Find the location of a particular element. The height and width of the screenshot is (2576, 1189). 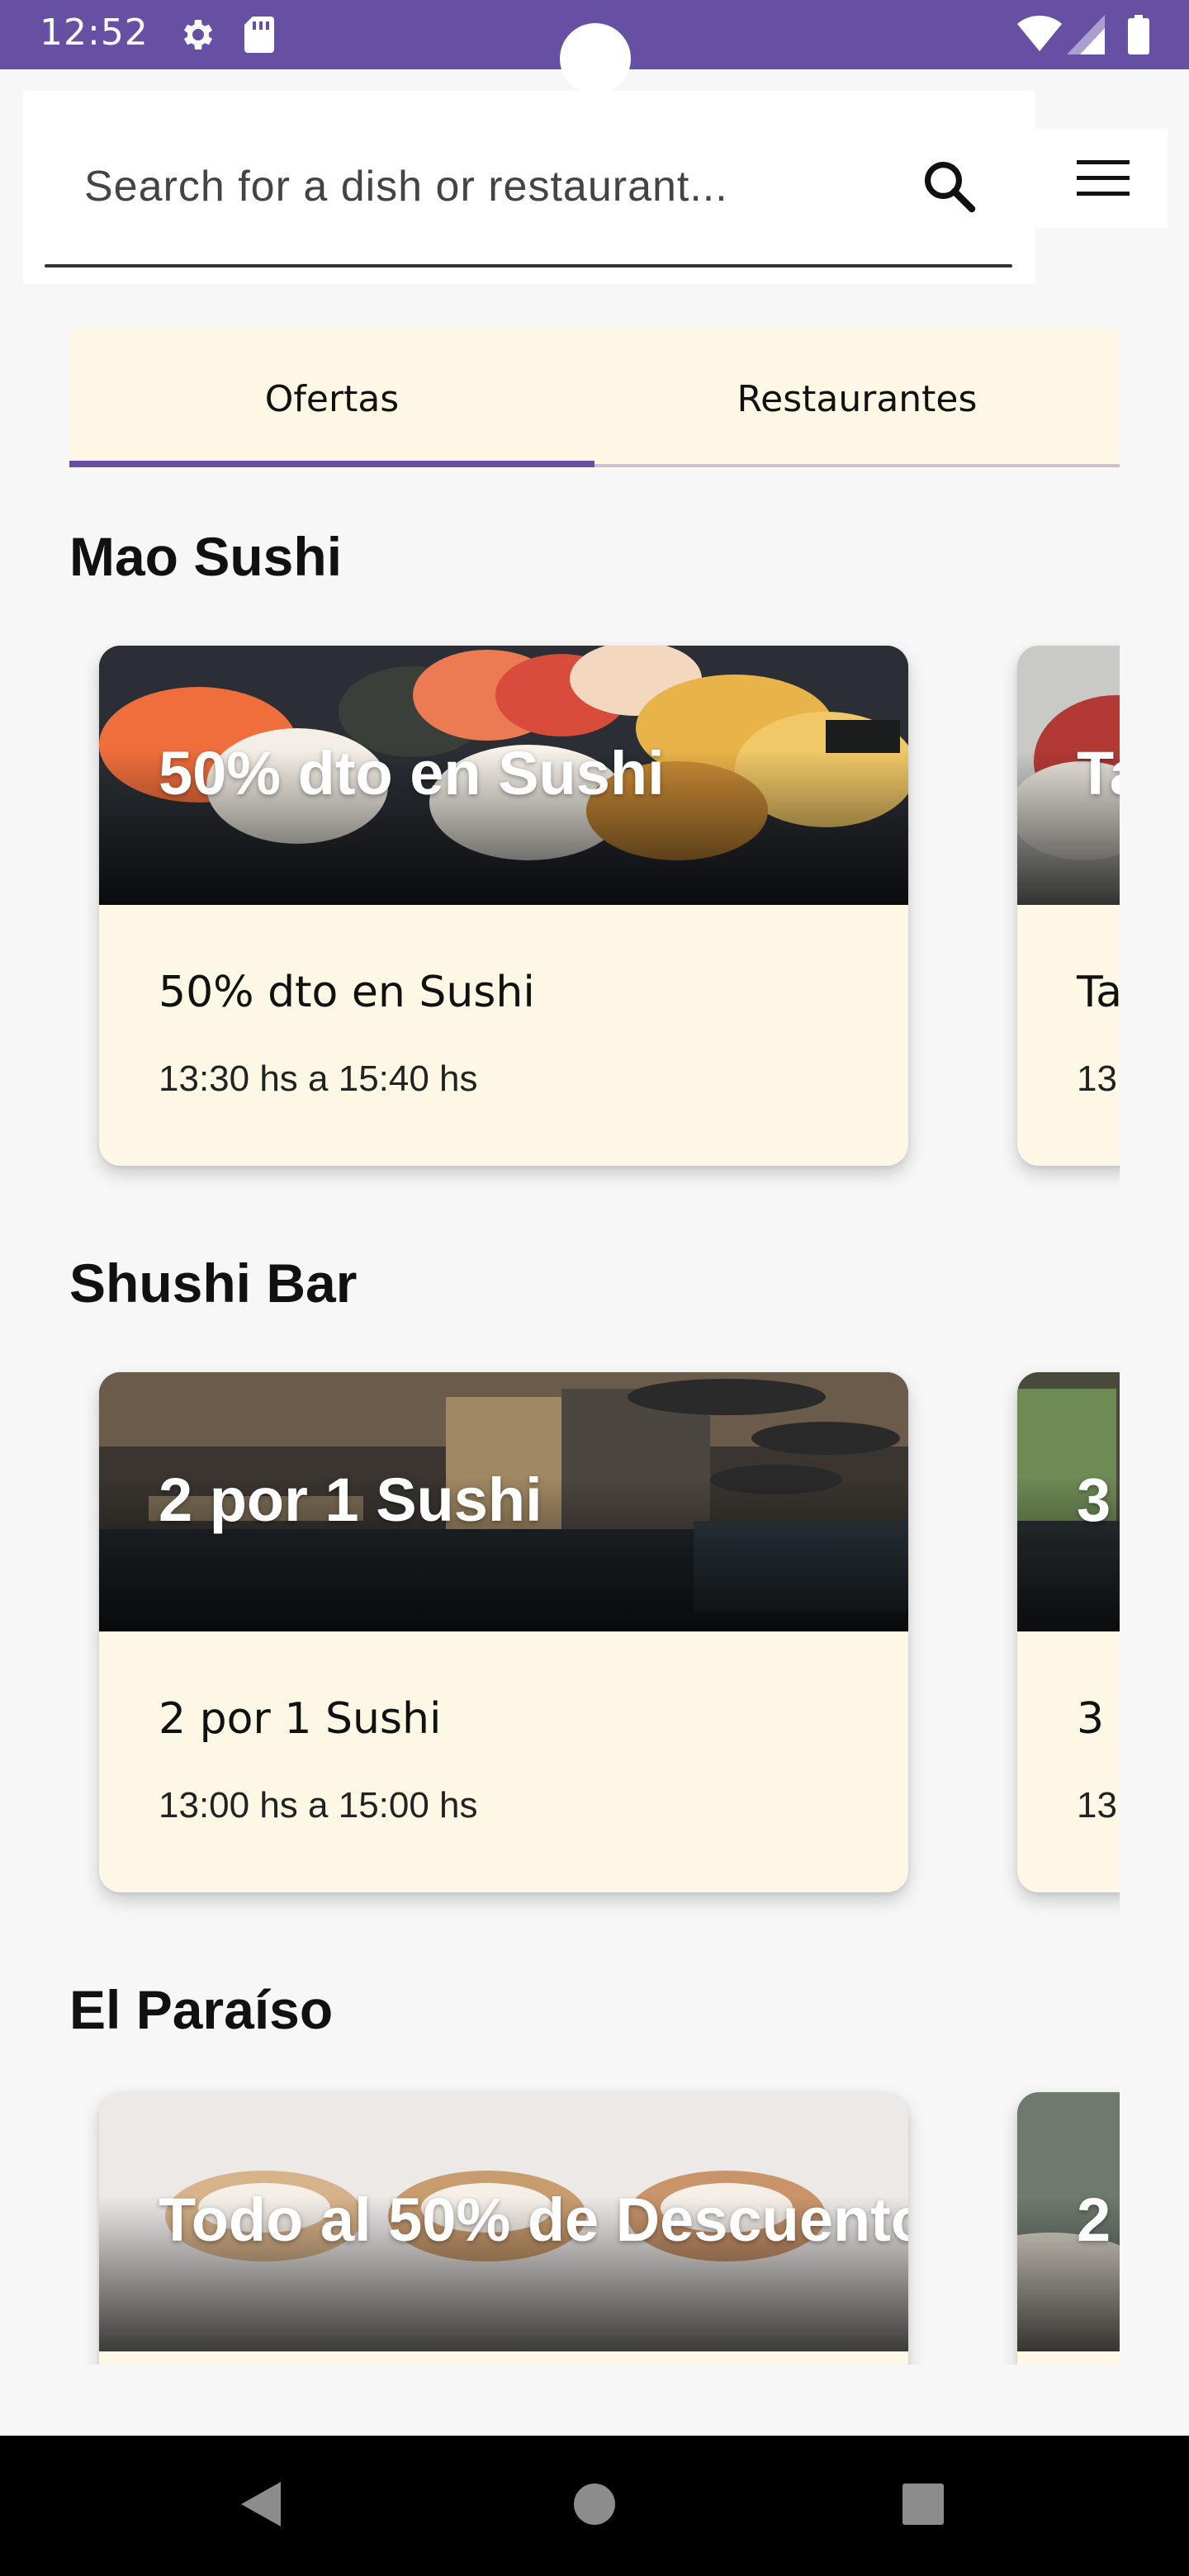

offer-image-title: 50% dto en Sushi is located at coordinates (412, 773).